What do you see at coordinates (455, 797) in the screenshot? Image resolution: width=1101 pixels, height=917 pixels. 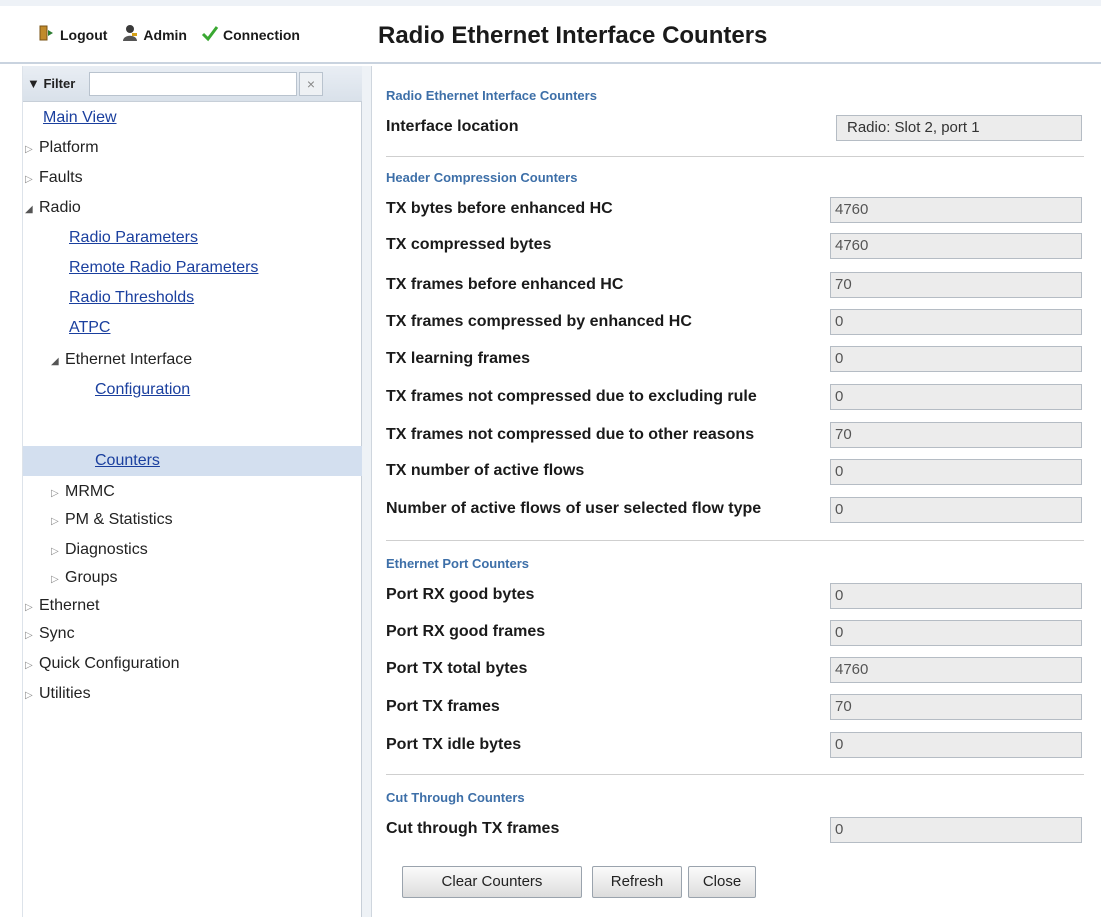 I see `section-title-cut-through: Cut Through Counters` at bounding box center [455, 797].